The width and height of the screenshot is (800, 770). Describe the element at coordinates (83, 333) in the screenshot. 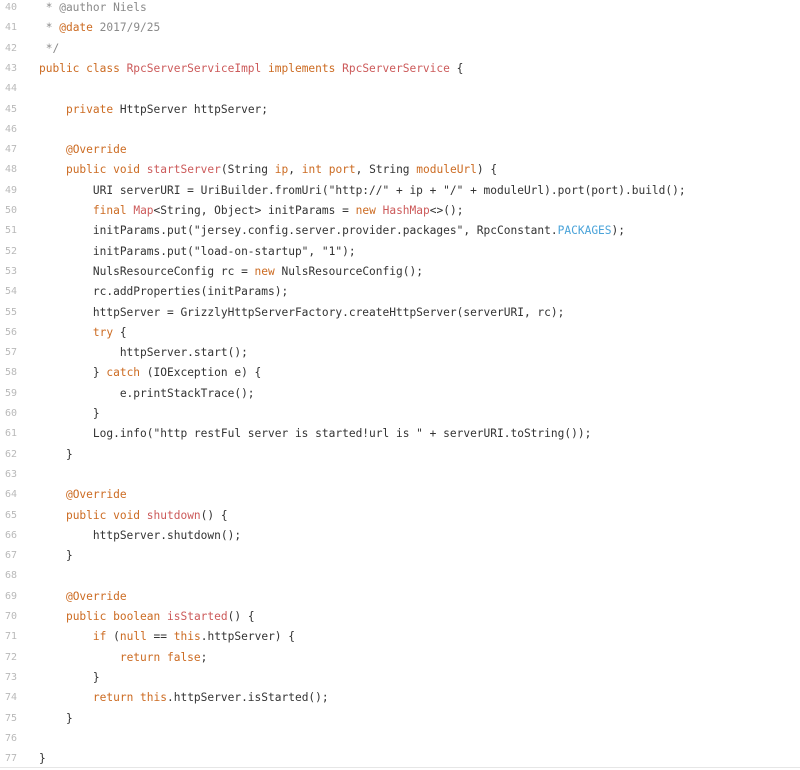

I see `line-code: try {` at that location.